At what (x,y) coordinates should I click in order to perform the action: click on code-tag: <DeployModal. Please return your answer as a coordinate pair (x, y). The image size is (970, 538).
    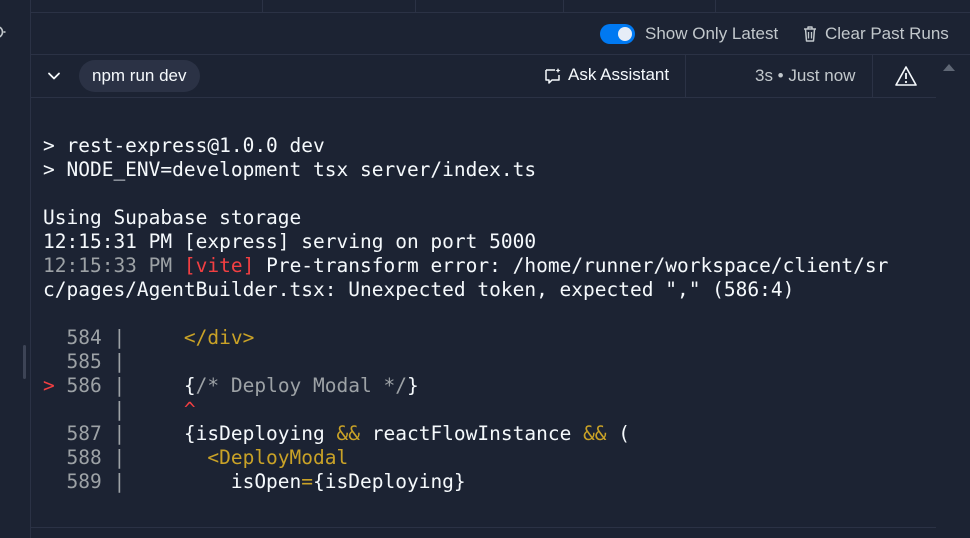
    Looking at the image, I should click on (242, 457).